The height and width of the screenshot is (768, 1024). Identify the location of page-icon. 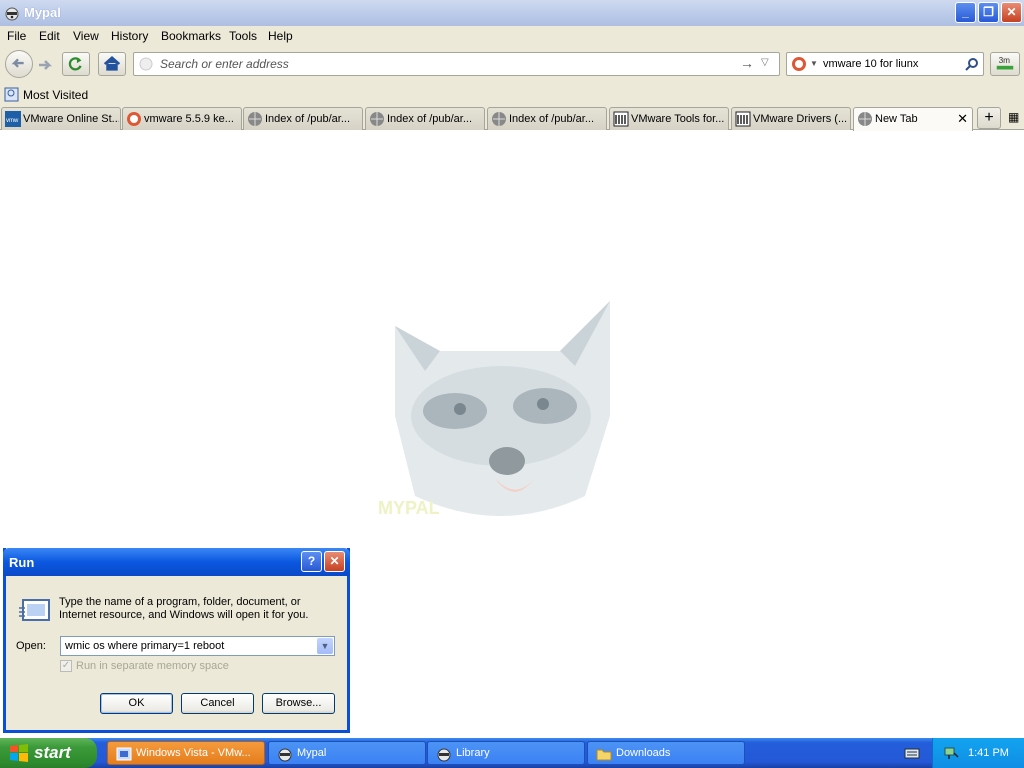
(146, 64).